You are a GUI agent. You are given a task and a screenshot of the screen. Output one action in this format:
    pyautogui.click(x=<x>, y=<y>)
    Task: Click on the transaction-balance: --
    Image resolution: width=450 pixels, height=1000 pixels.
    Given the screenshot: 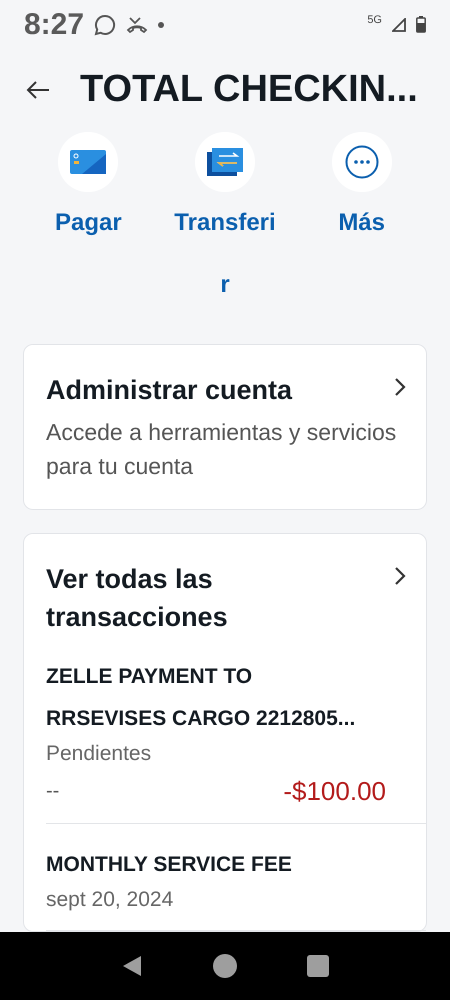 What is the action you would take?
    pyautogui.click(x=53, y=792)
    